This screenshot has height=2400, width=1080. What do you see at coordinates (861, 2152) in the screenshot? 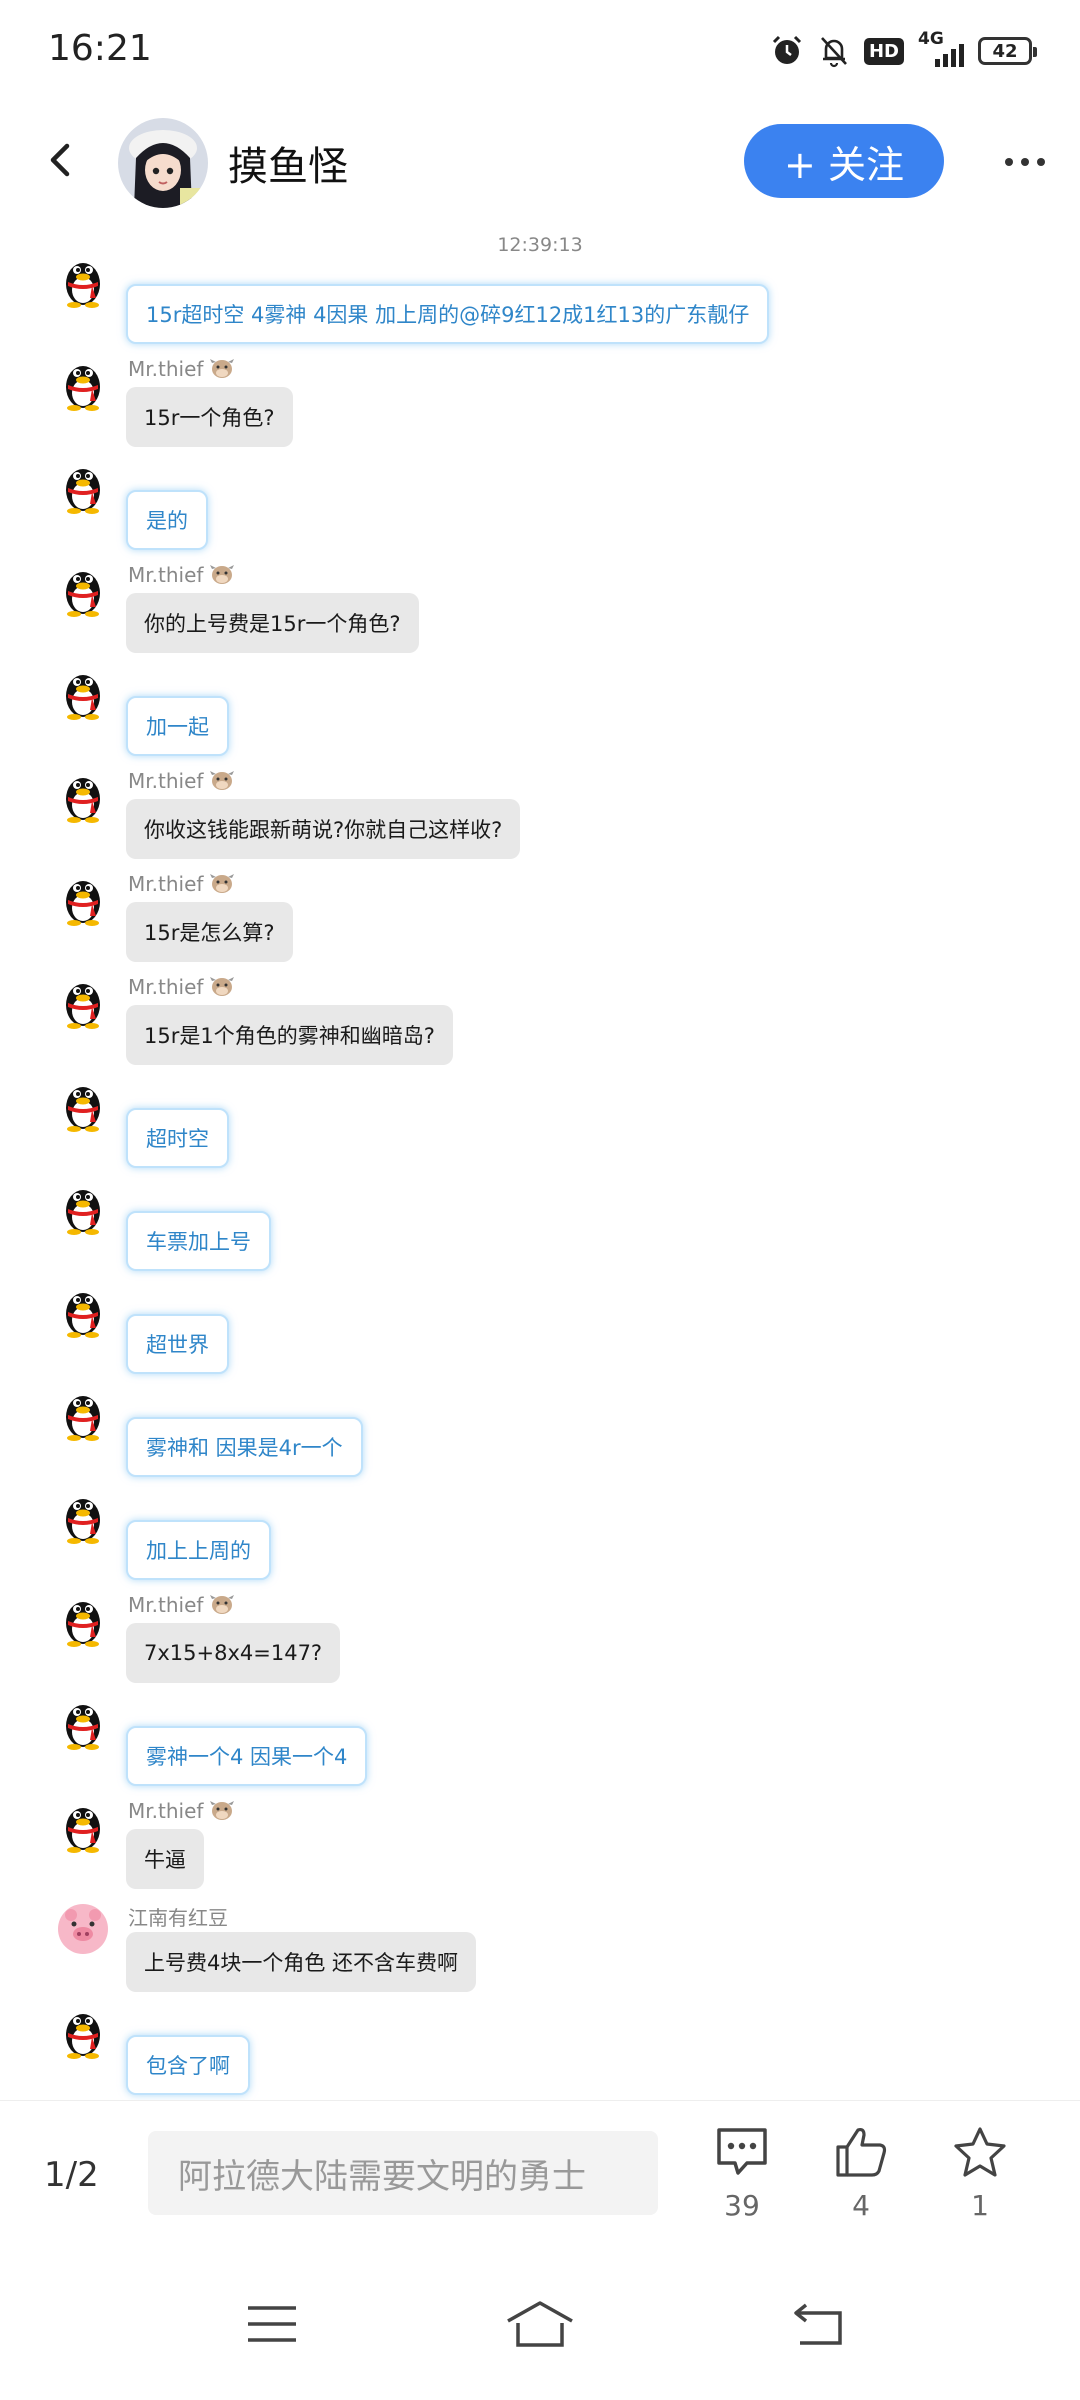
I see `thumbs-up-icon` at bounding box center [861, 2152].